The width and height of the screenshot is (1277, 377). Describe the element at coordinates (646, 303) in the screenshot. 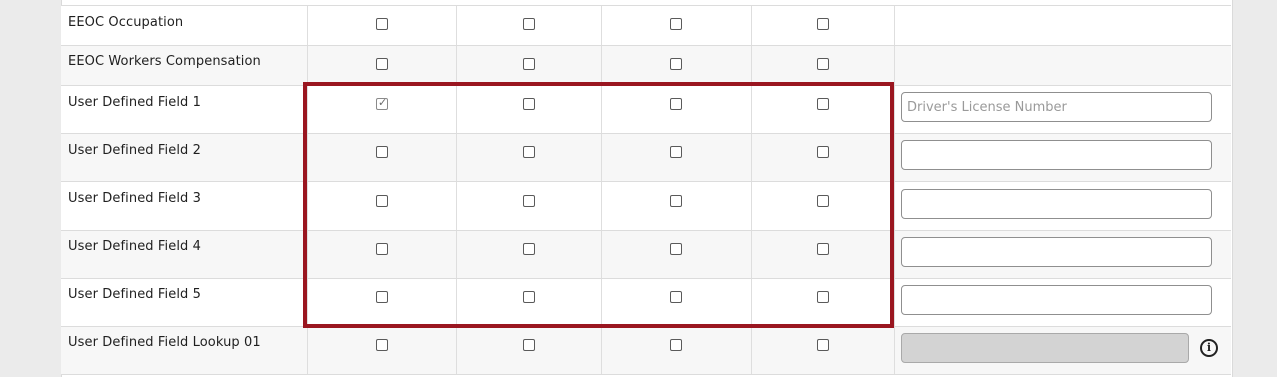

I see `field-row-user-defined-field-5: User Defined Field 5` at that location.